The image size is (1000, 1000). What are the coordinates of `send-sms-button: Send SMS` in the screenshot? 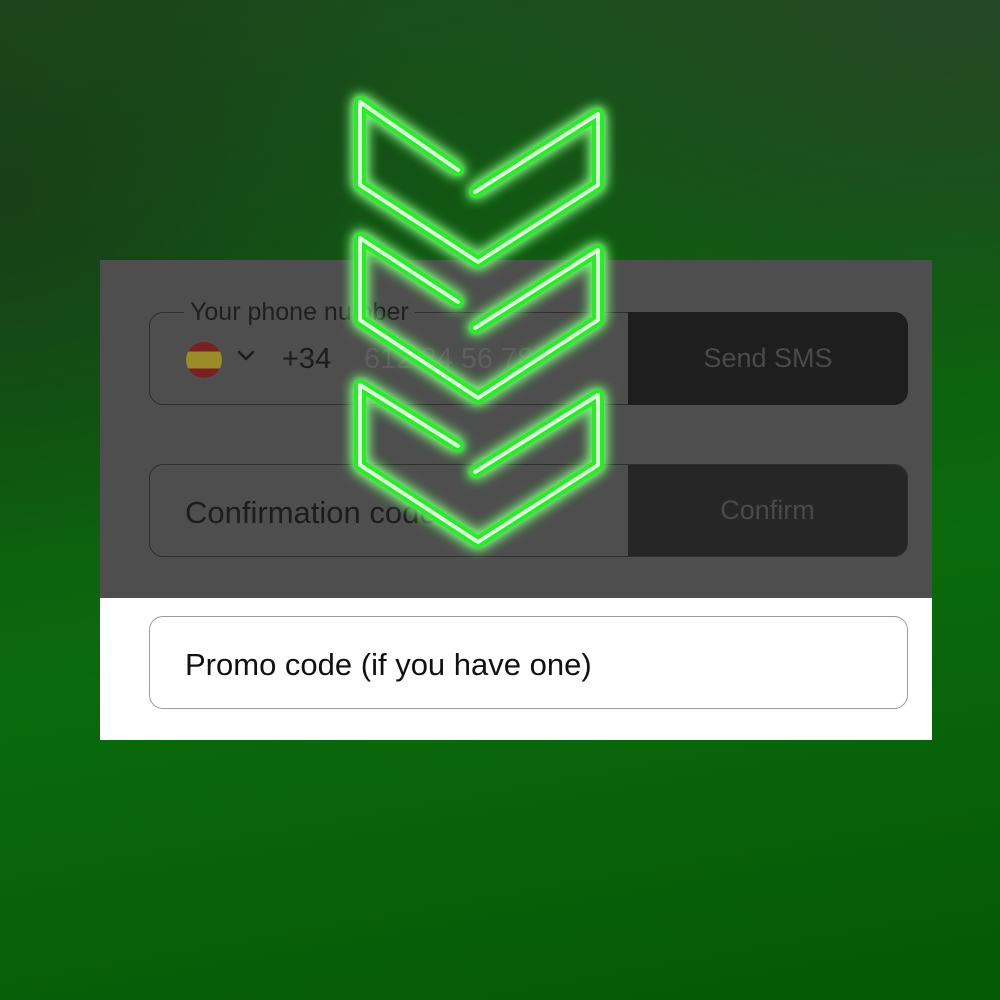 It's located at (768, 358).